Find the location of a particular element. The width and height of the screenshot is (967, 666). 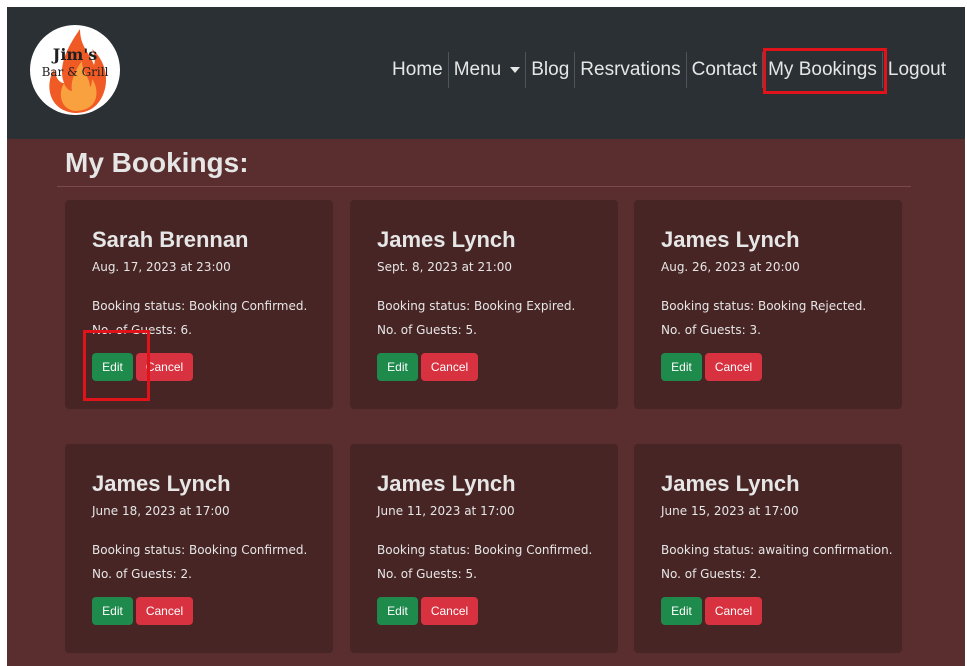

page-title: My Bookings: is located at coordinates (157, 162).